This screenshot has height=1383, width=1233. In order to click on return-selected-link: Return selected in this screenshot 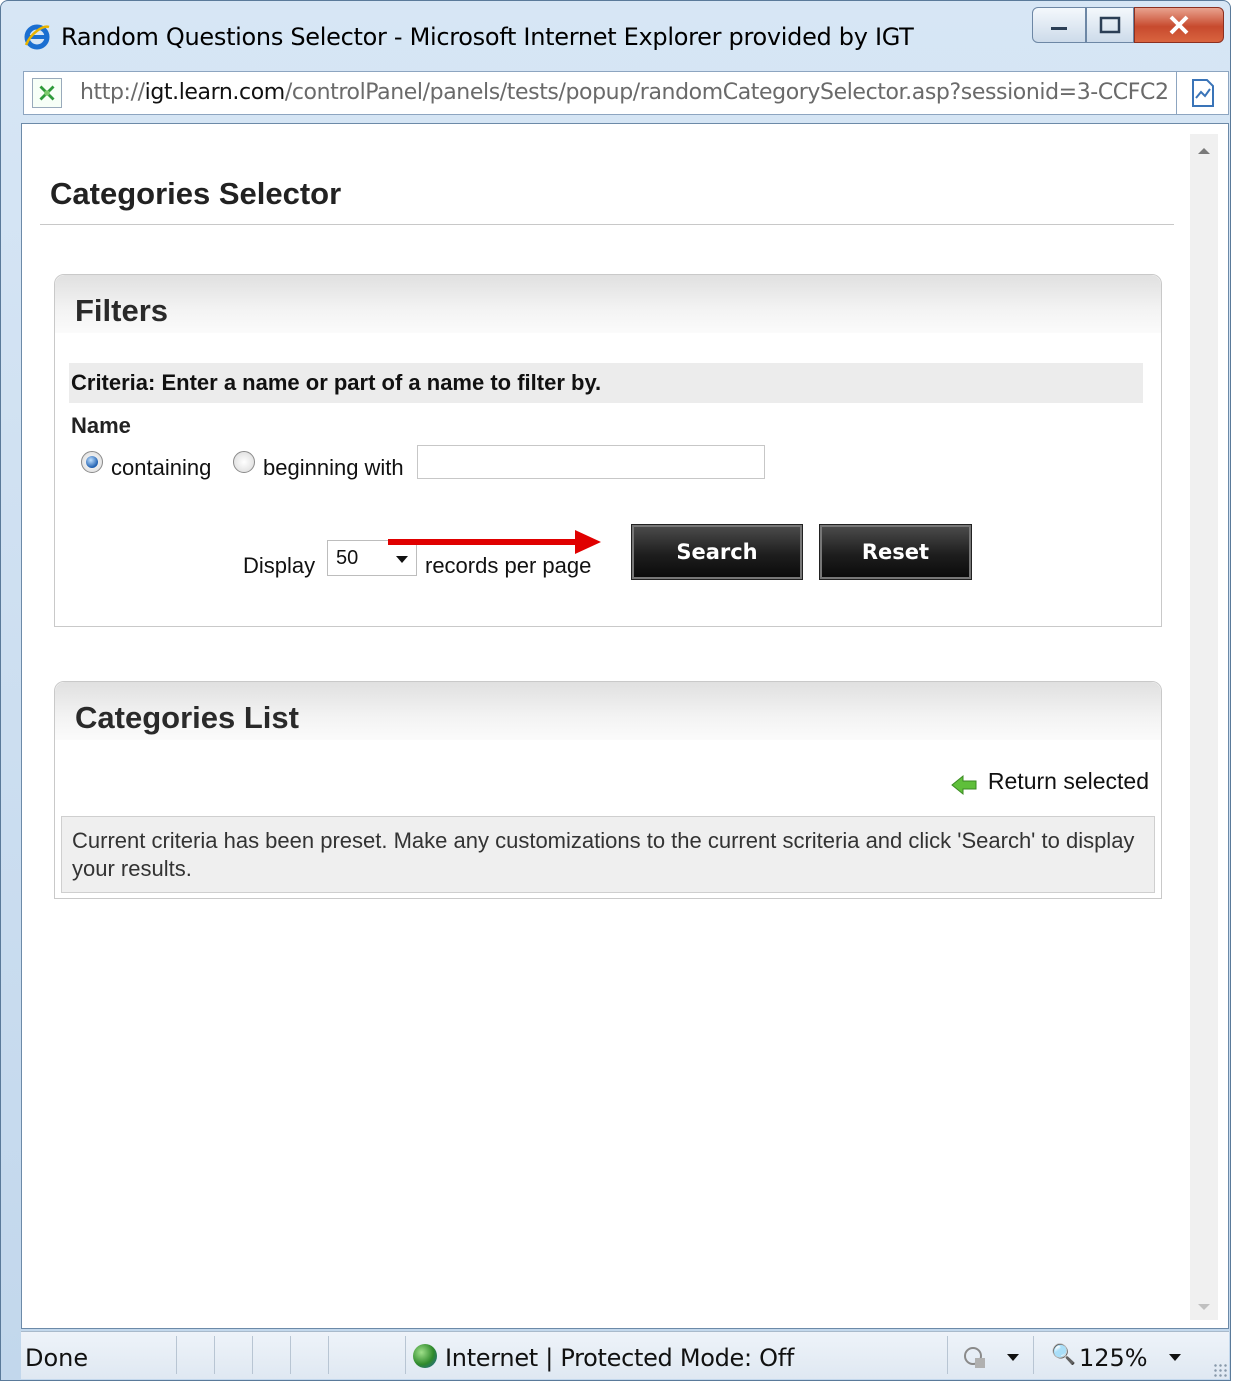, I will do `click(1050, 783)`.